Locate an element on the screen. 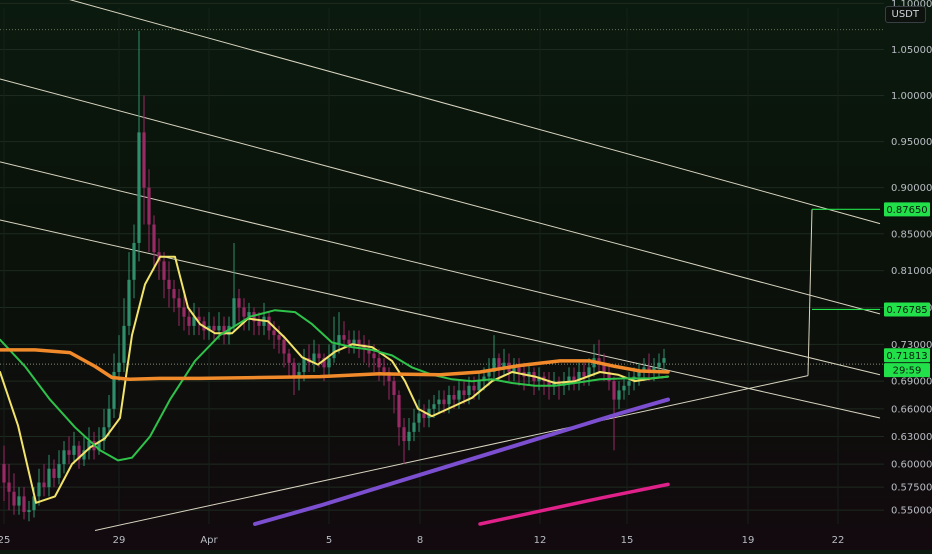 This screenshot has height=554, width=932. y-tick-label: 0.55000 is located at coordinates (911, 511).